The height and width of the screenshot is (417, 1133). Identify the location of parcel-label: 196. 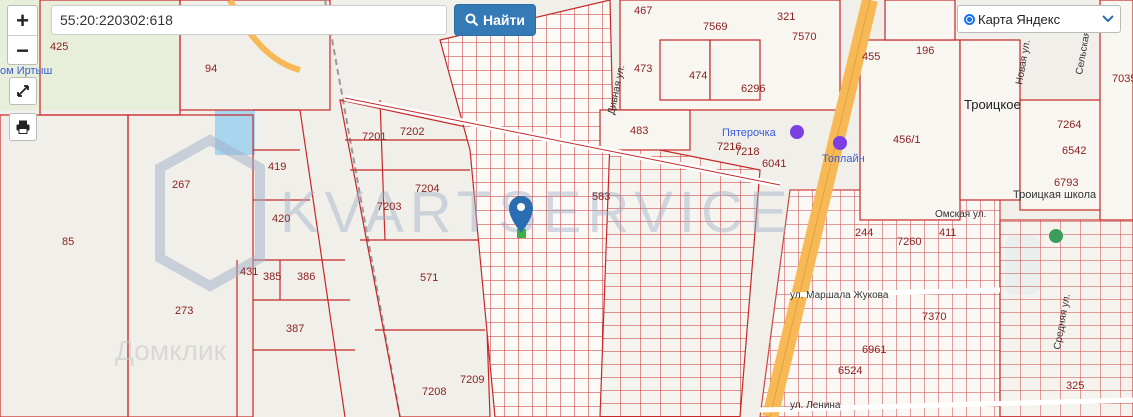
(925, 51).